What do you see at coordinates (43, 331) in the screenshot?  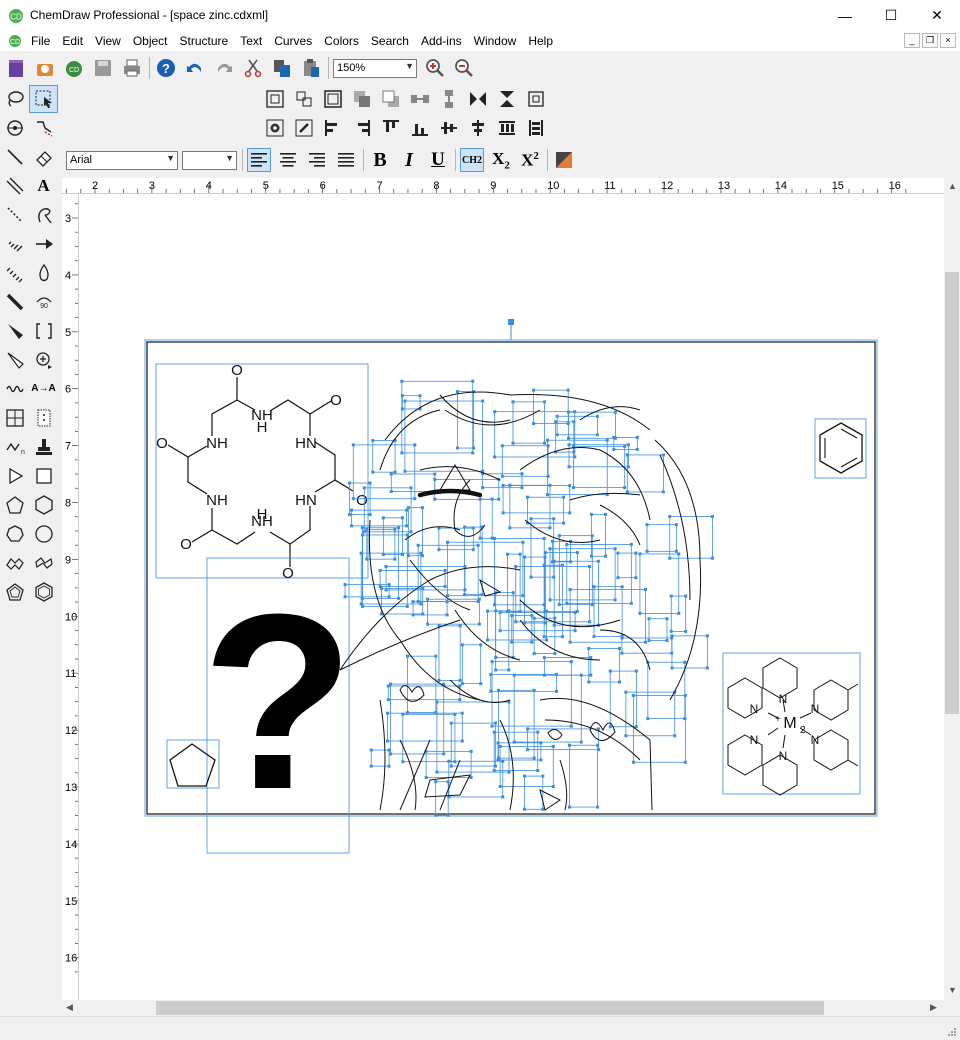 I see `brackets-tool` at bounding box center [43, 331].